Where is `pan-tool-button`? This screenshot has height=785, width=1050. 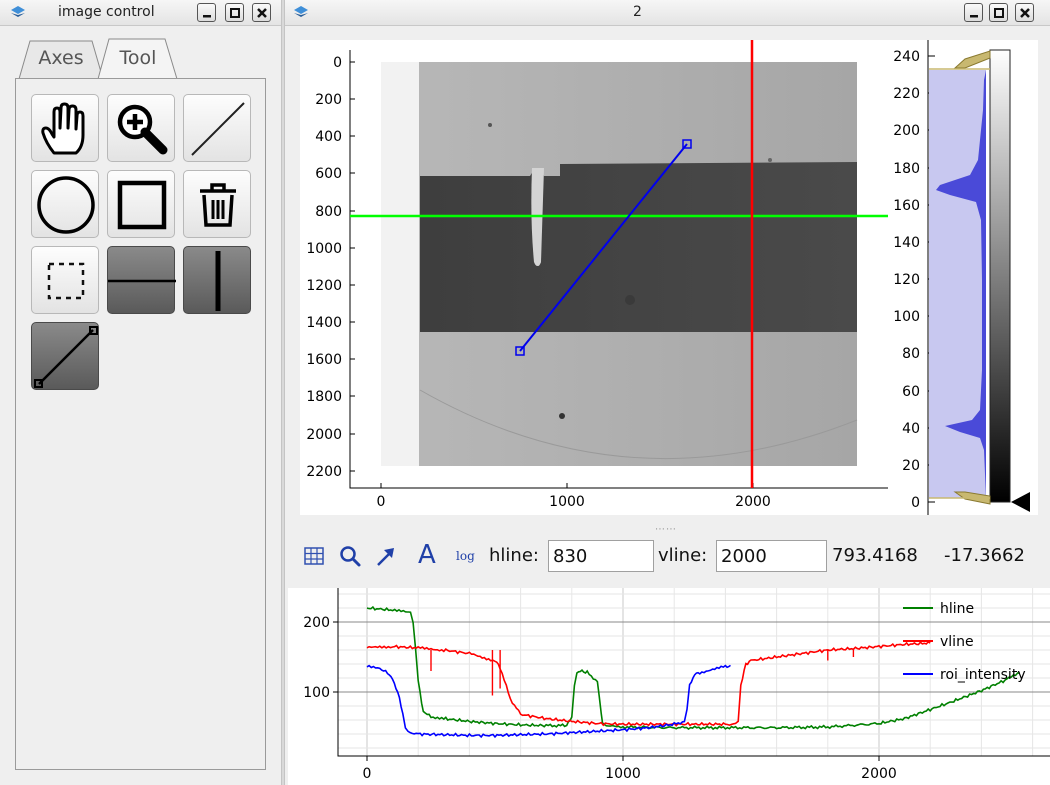 pan-tool-button is located at coordinates (65, 128).